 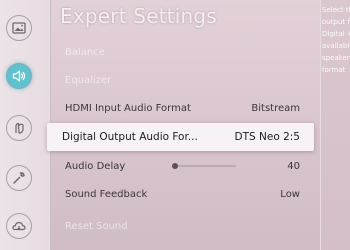 I want to click on speaker-glyph, so click(x=19, y=76).